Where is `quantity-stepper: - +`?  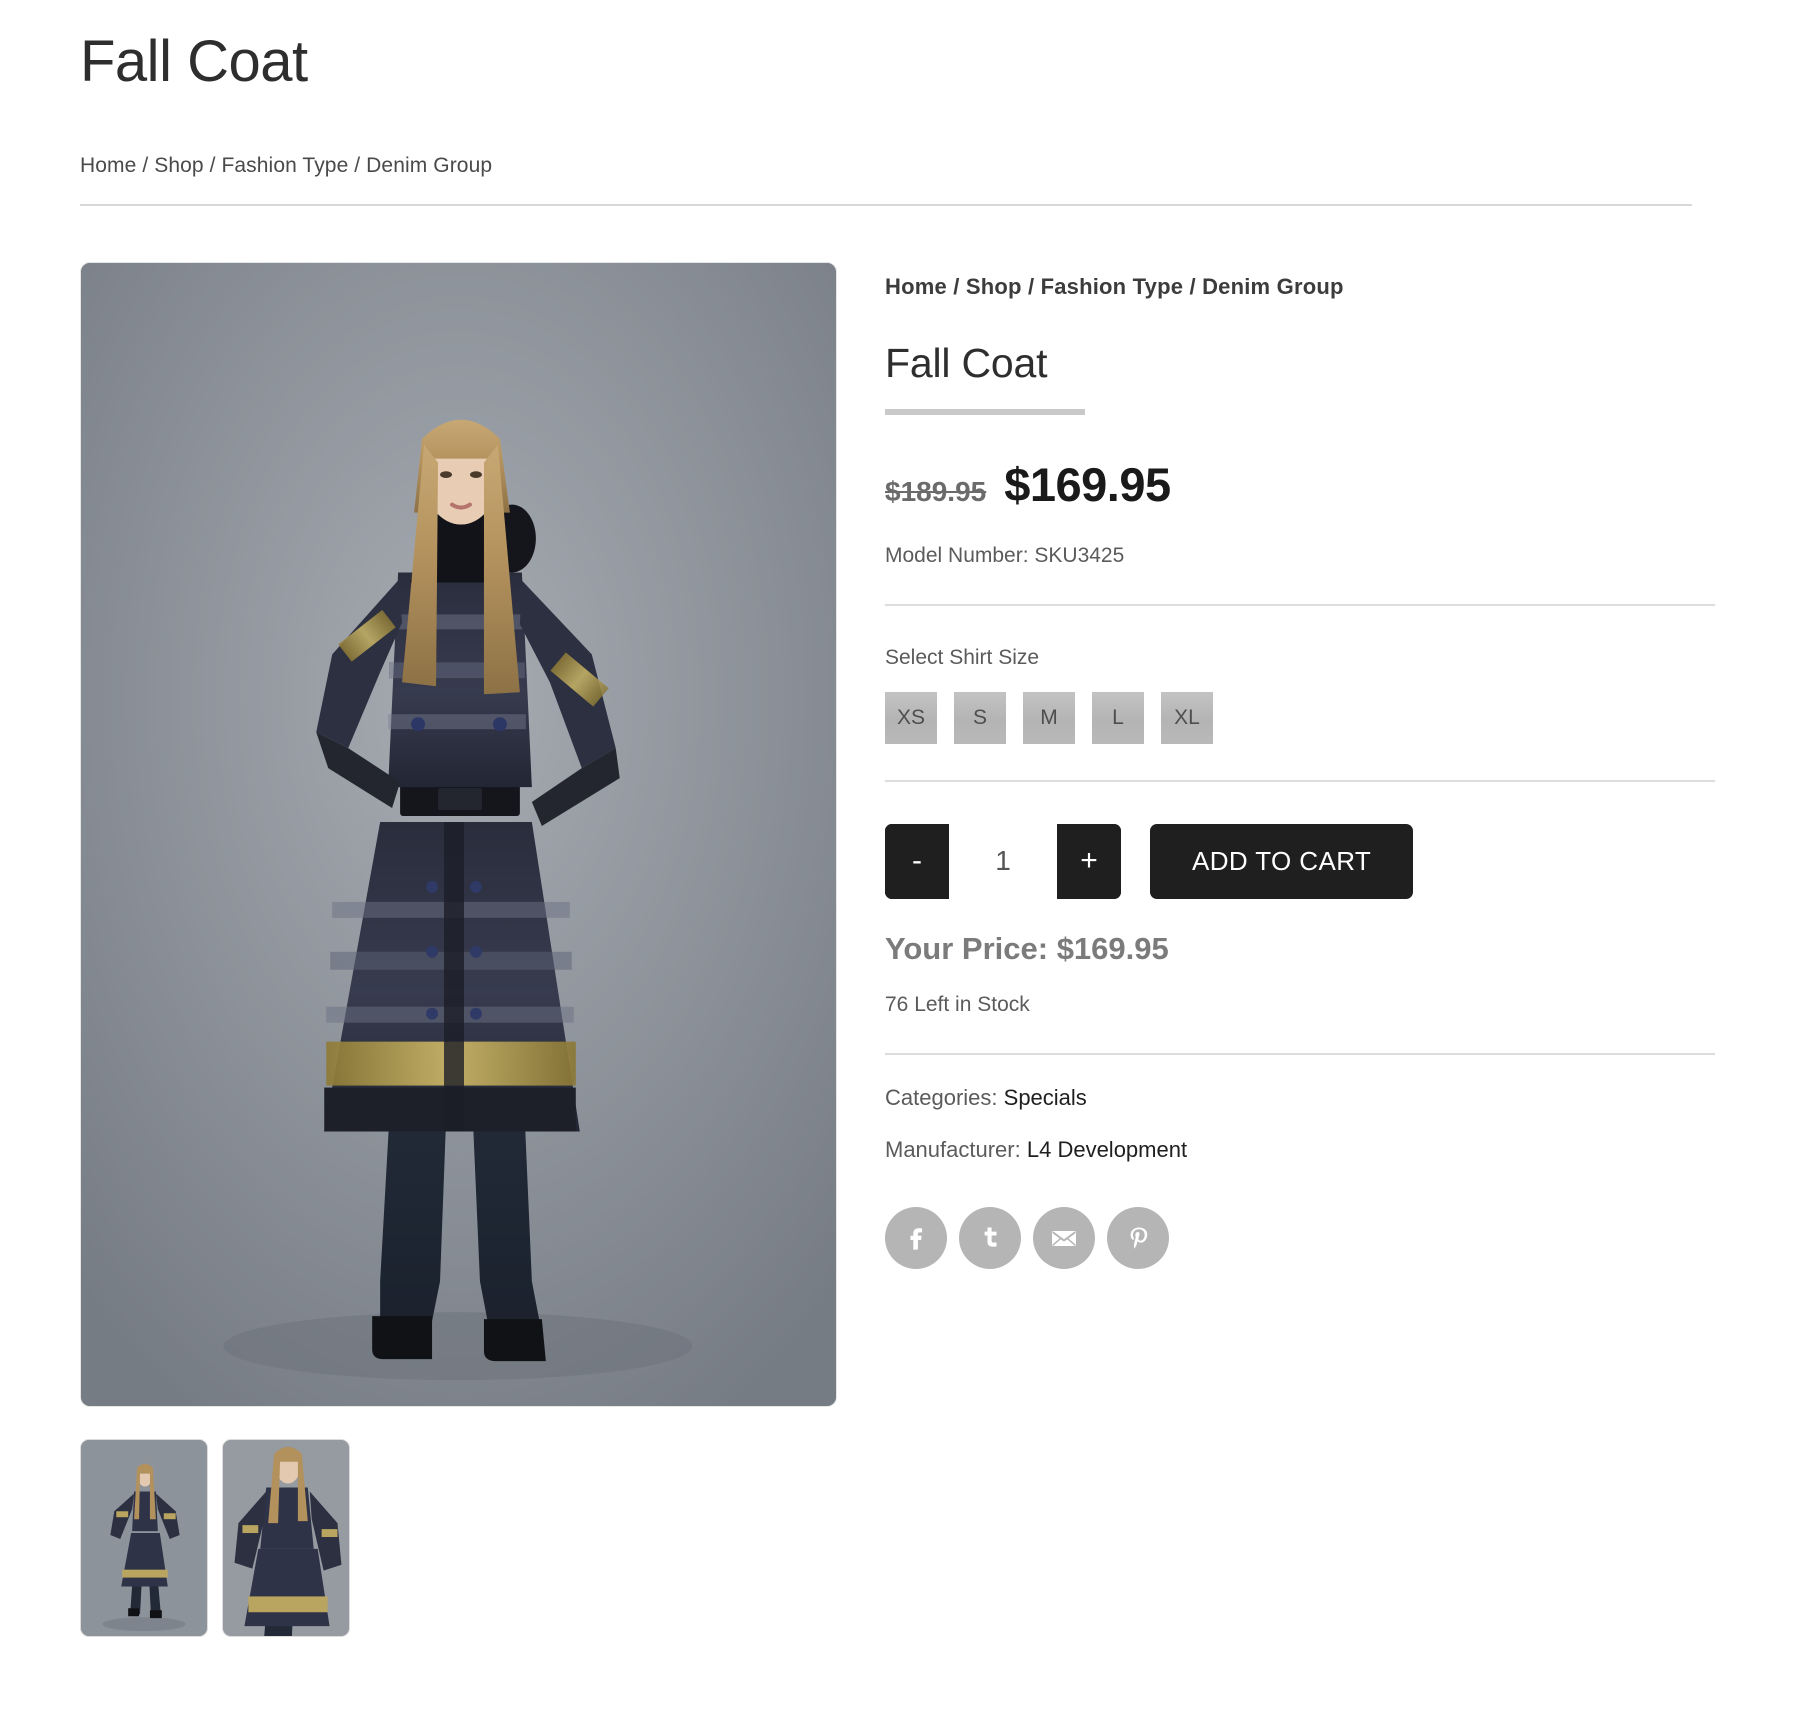 quantity-stepper: - + is located at coordinates (1003, 861).